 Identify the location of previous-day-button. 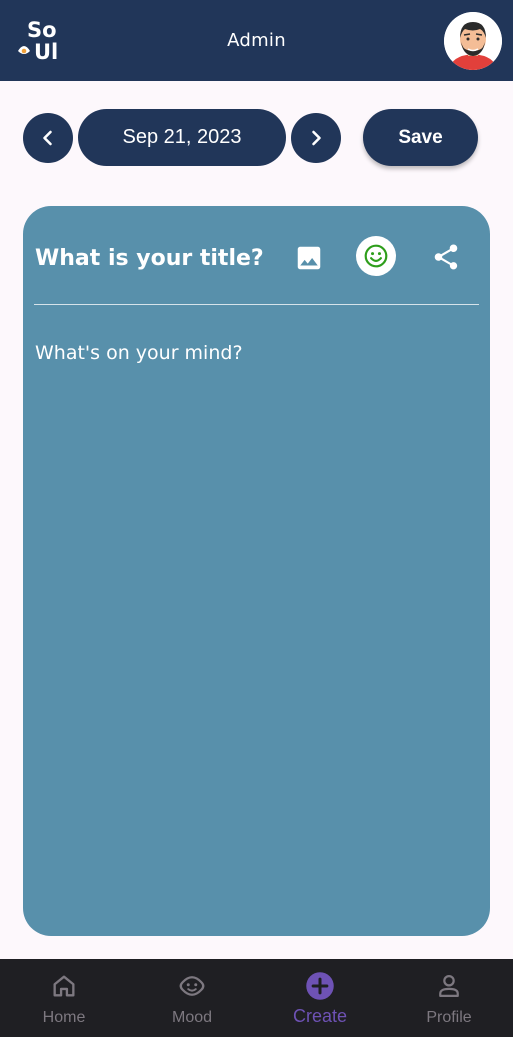
(48, 138).